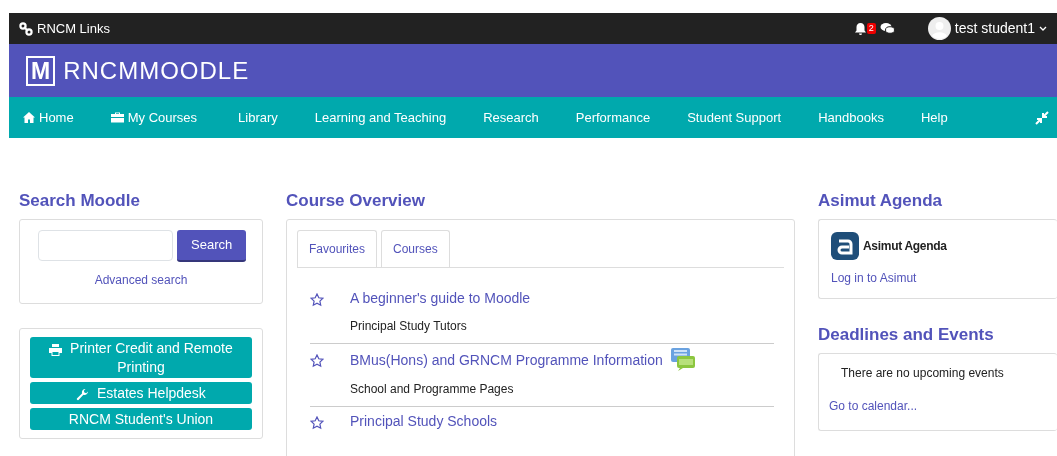  Describe the element at coordinates (415, 249) in the screenshot. I see `tab: Courses` at that location.